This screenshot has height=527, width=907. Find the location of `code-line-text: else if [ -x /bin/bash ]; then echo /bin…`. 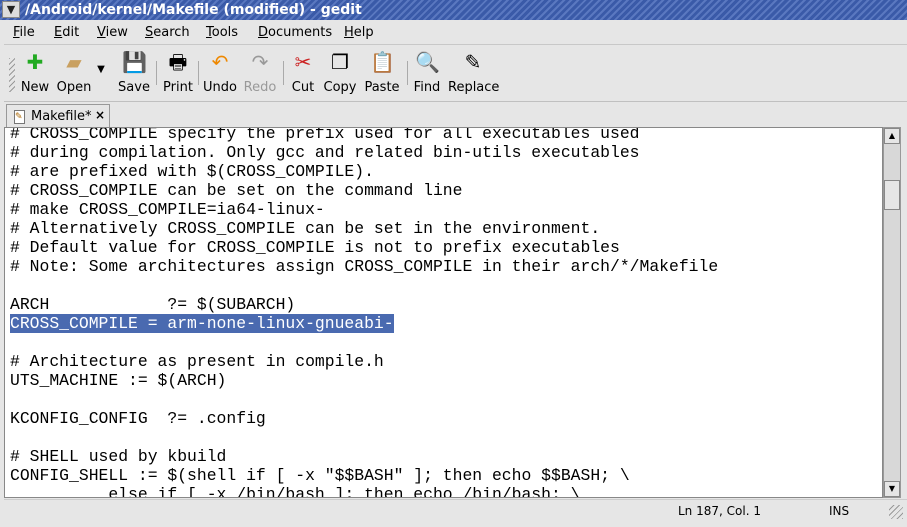

code-line-text: else if [ -x /bin/bash ]; then echo /bin… is located at coordinates (295, 491).